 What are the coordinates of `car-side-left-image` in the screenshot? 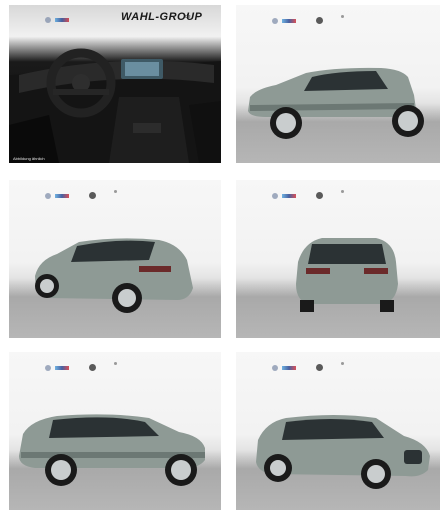 It's located at (336, 103).